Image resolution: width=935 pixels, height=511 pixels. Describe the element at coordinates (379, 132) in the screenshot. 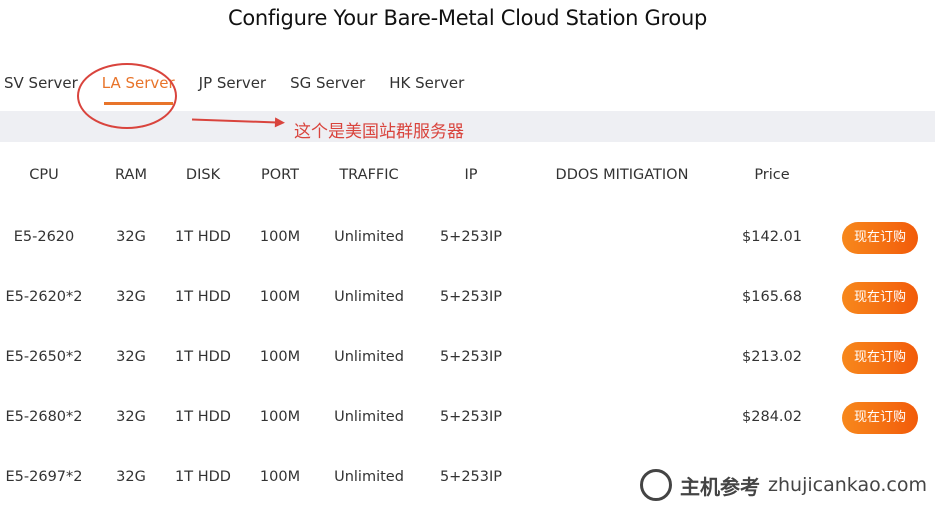

I see `annotation-text: 这个是美国站群服务器` at that location.